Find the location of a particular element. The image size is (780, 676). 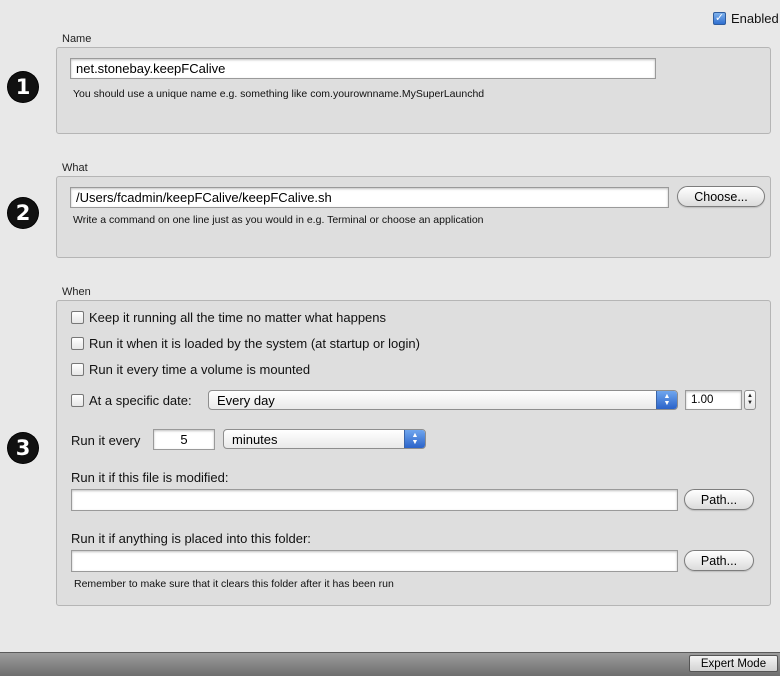

when-group-label: When is located at coordinates (76, 292).